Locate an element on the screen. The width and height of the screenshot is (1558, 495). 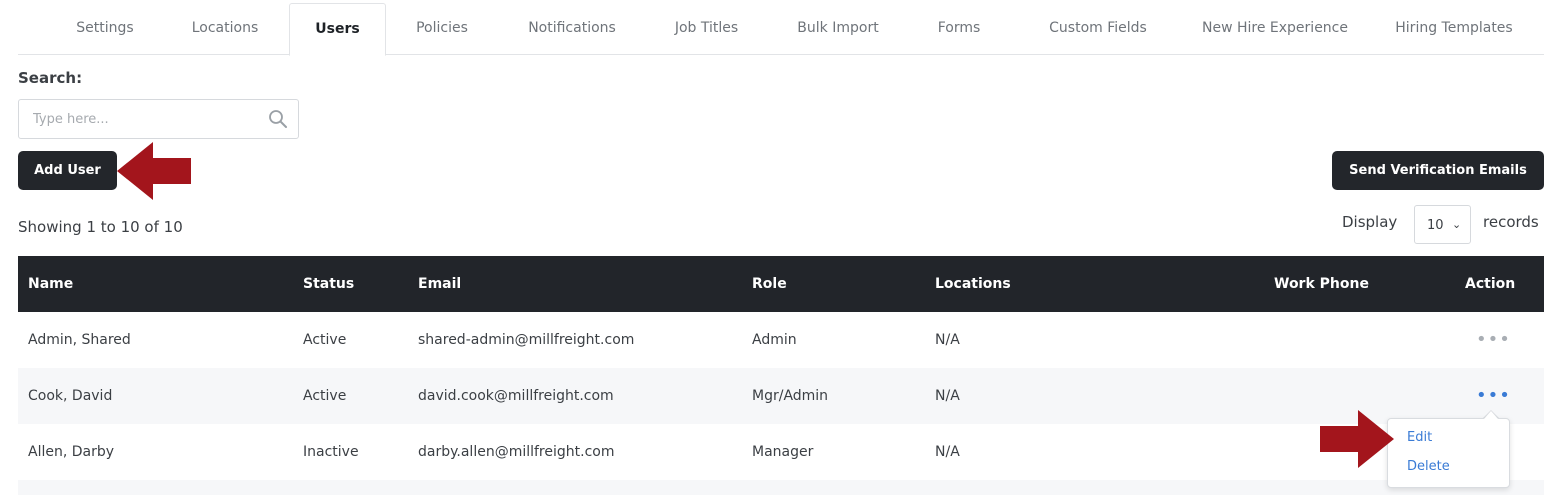
cell-role: Manager is located at coordinates (783, 452).